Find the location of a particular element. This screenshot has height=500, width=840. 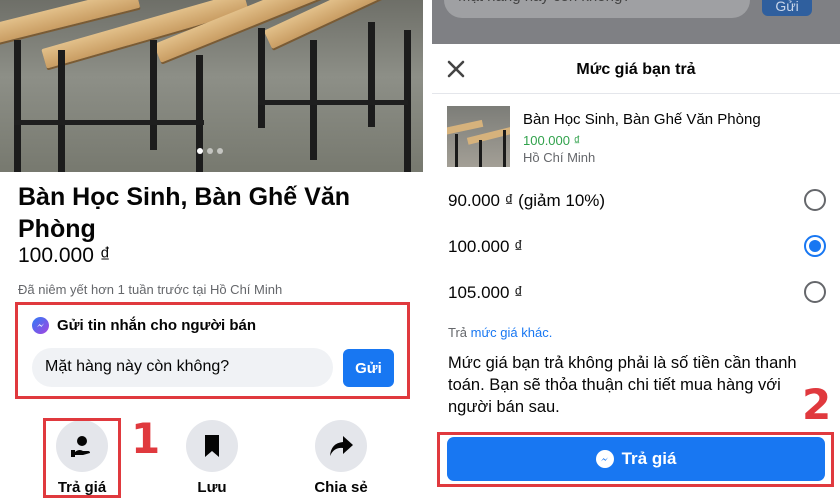

other-price-prefix: Trả is located at coordinates (459, 332).